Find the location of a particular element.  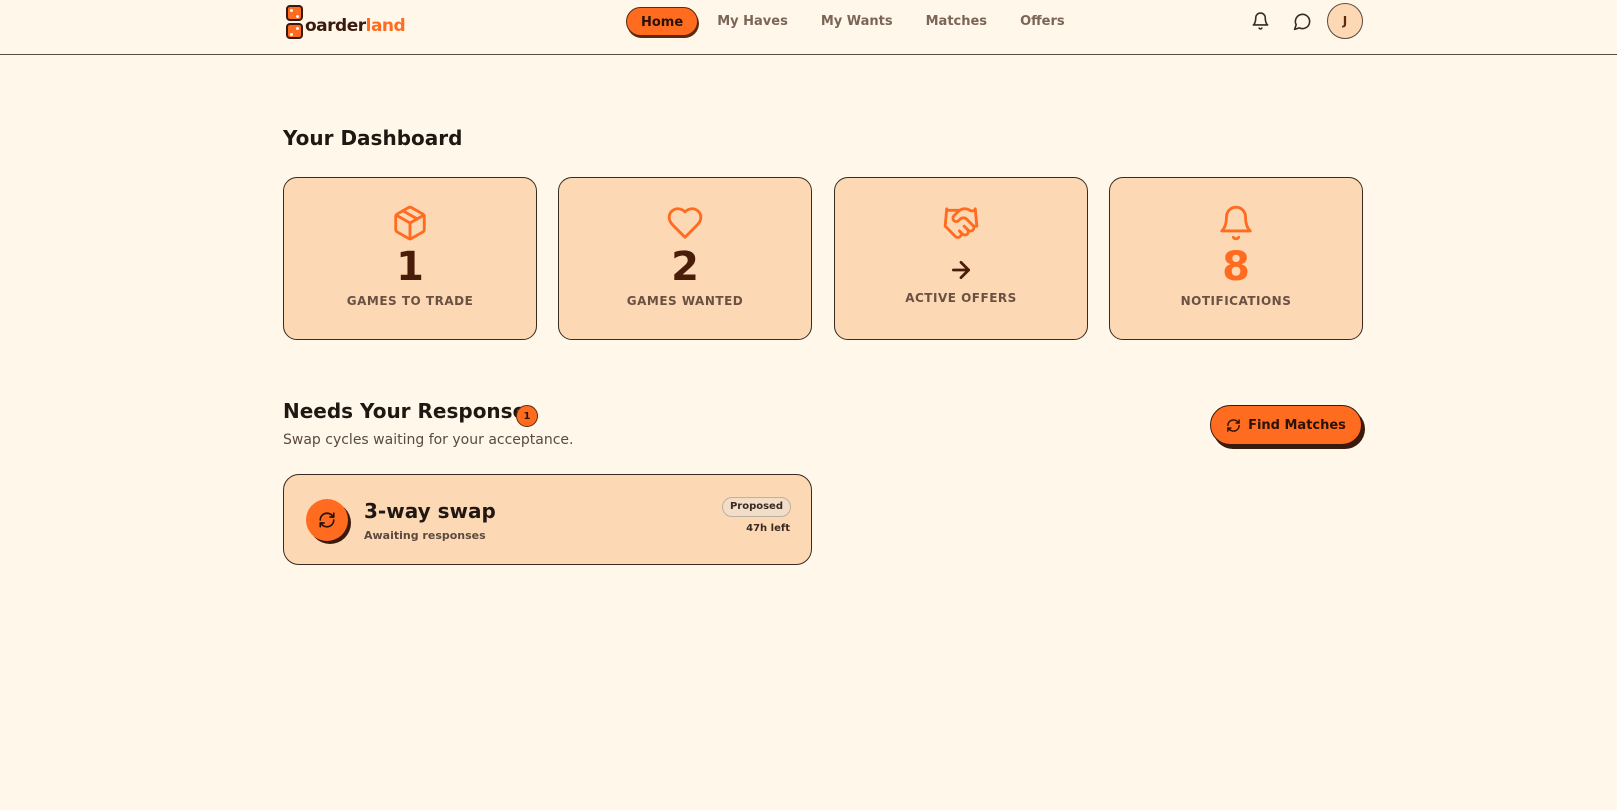

stat-label: GAMES TO TRADE is located at coordinates (410, 301).